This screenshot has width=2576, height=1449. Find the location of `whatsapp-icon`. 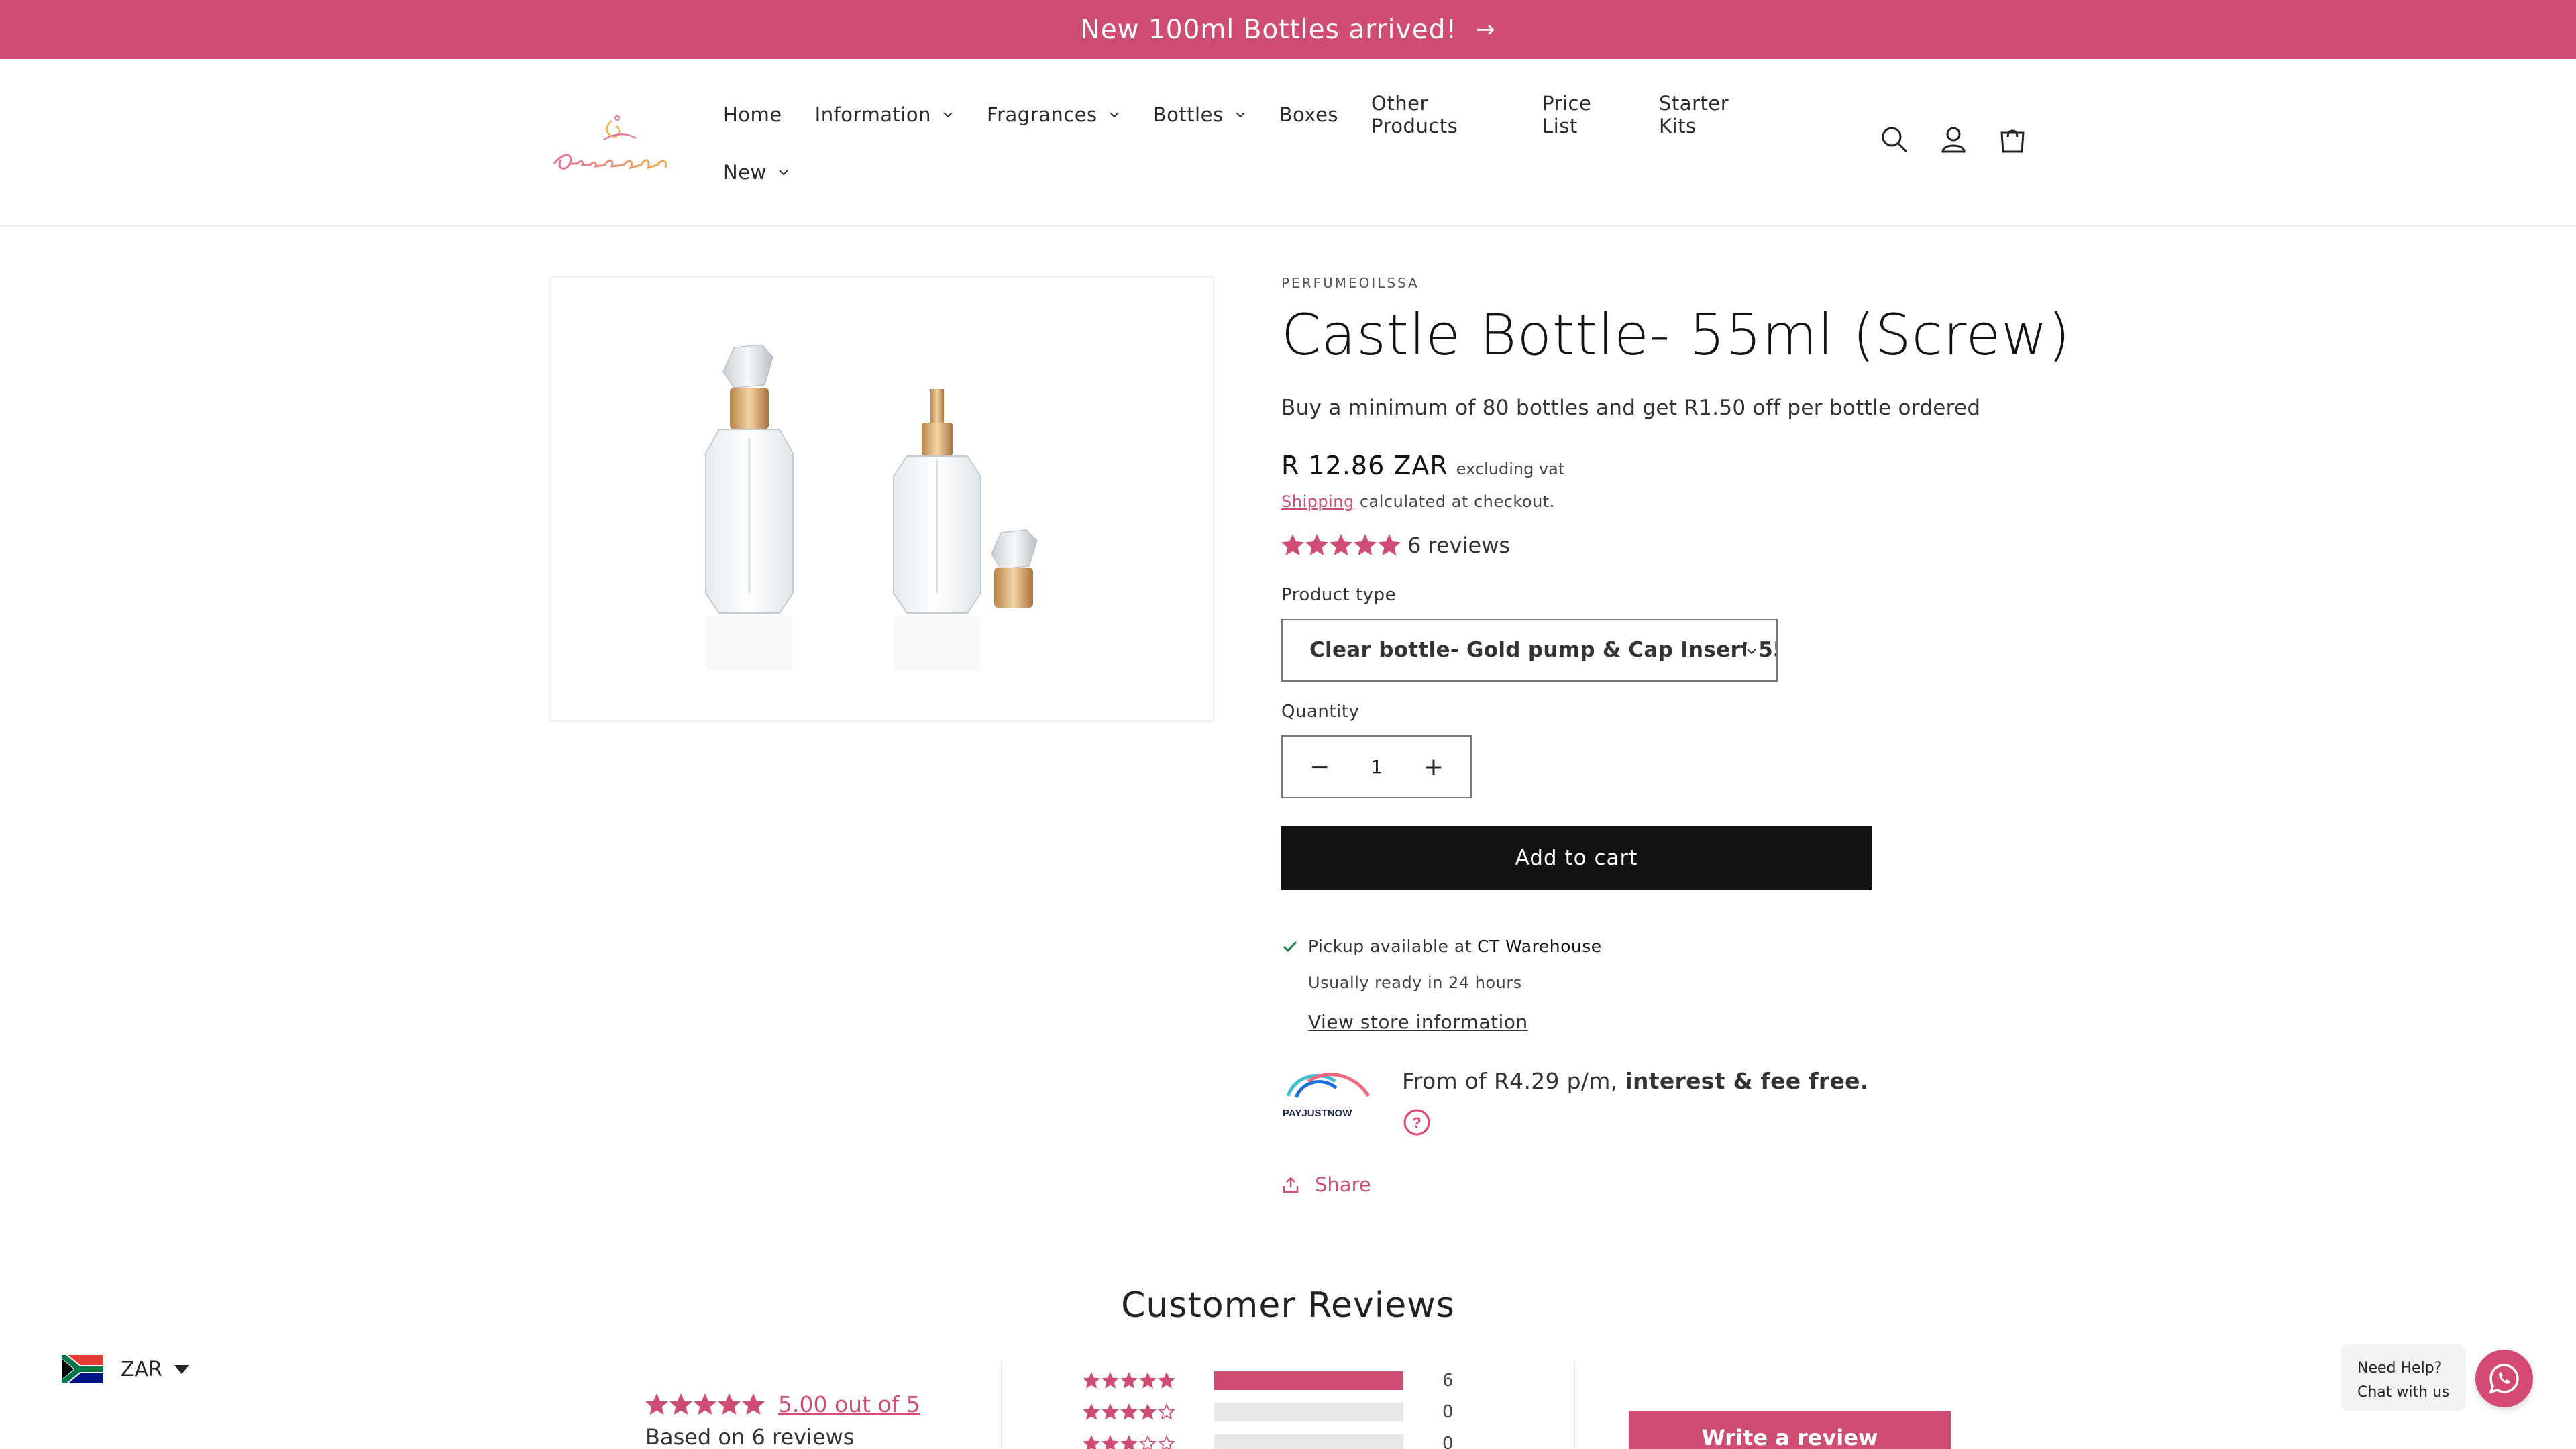

whatsapp-icon is located at coordinates (2504, 1379).